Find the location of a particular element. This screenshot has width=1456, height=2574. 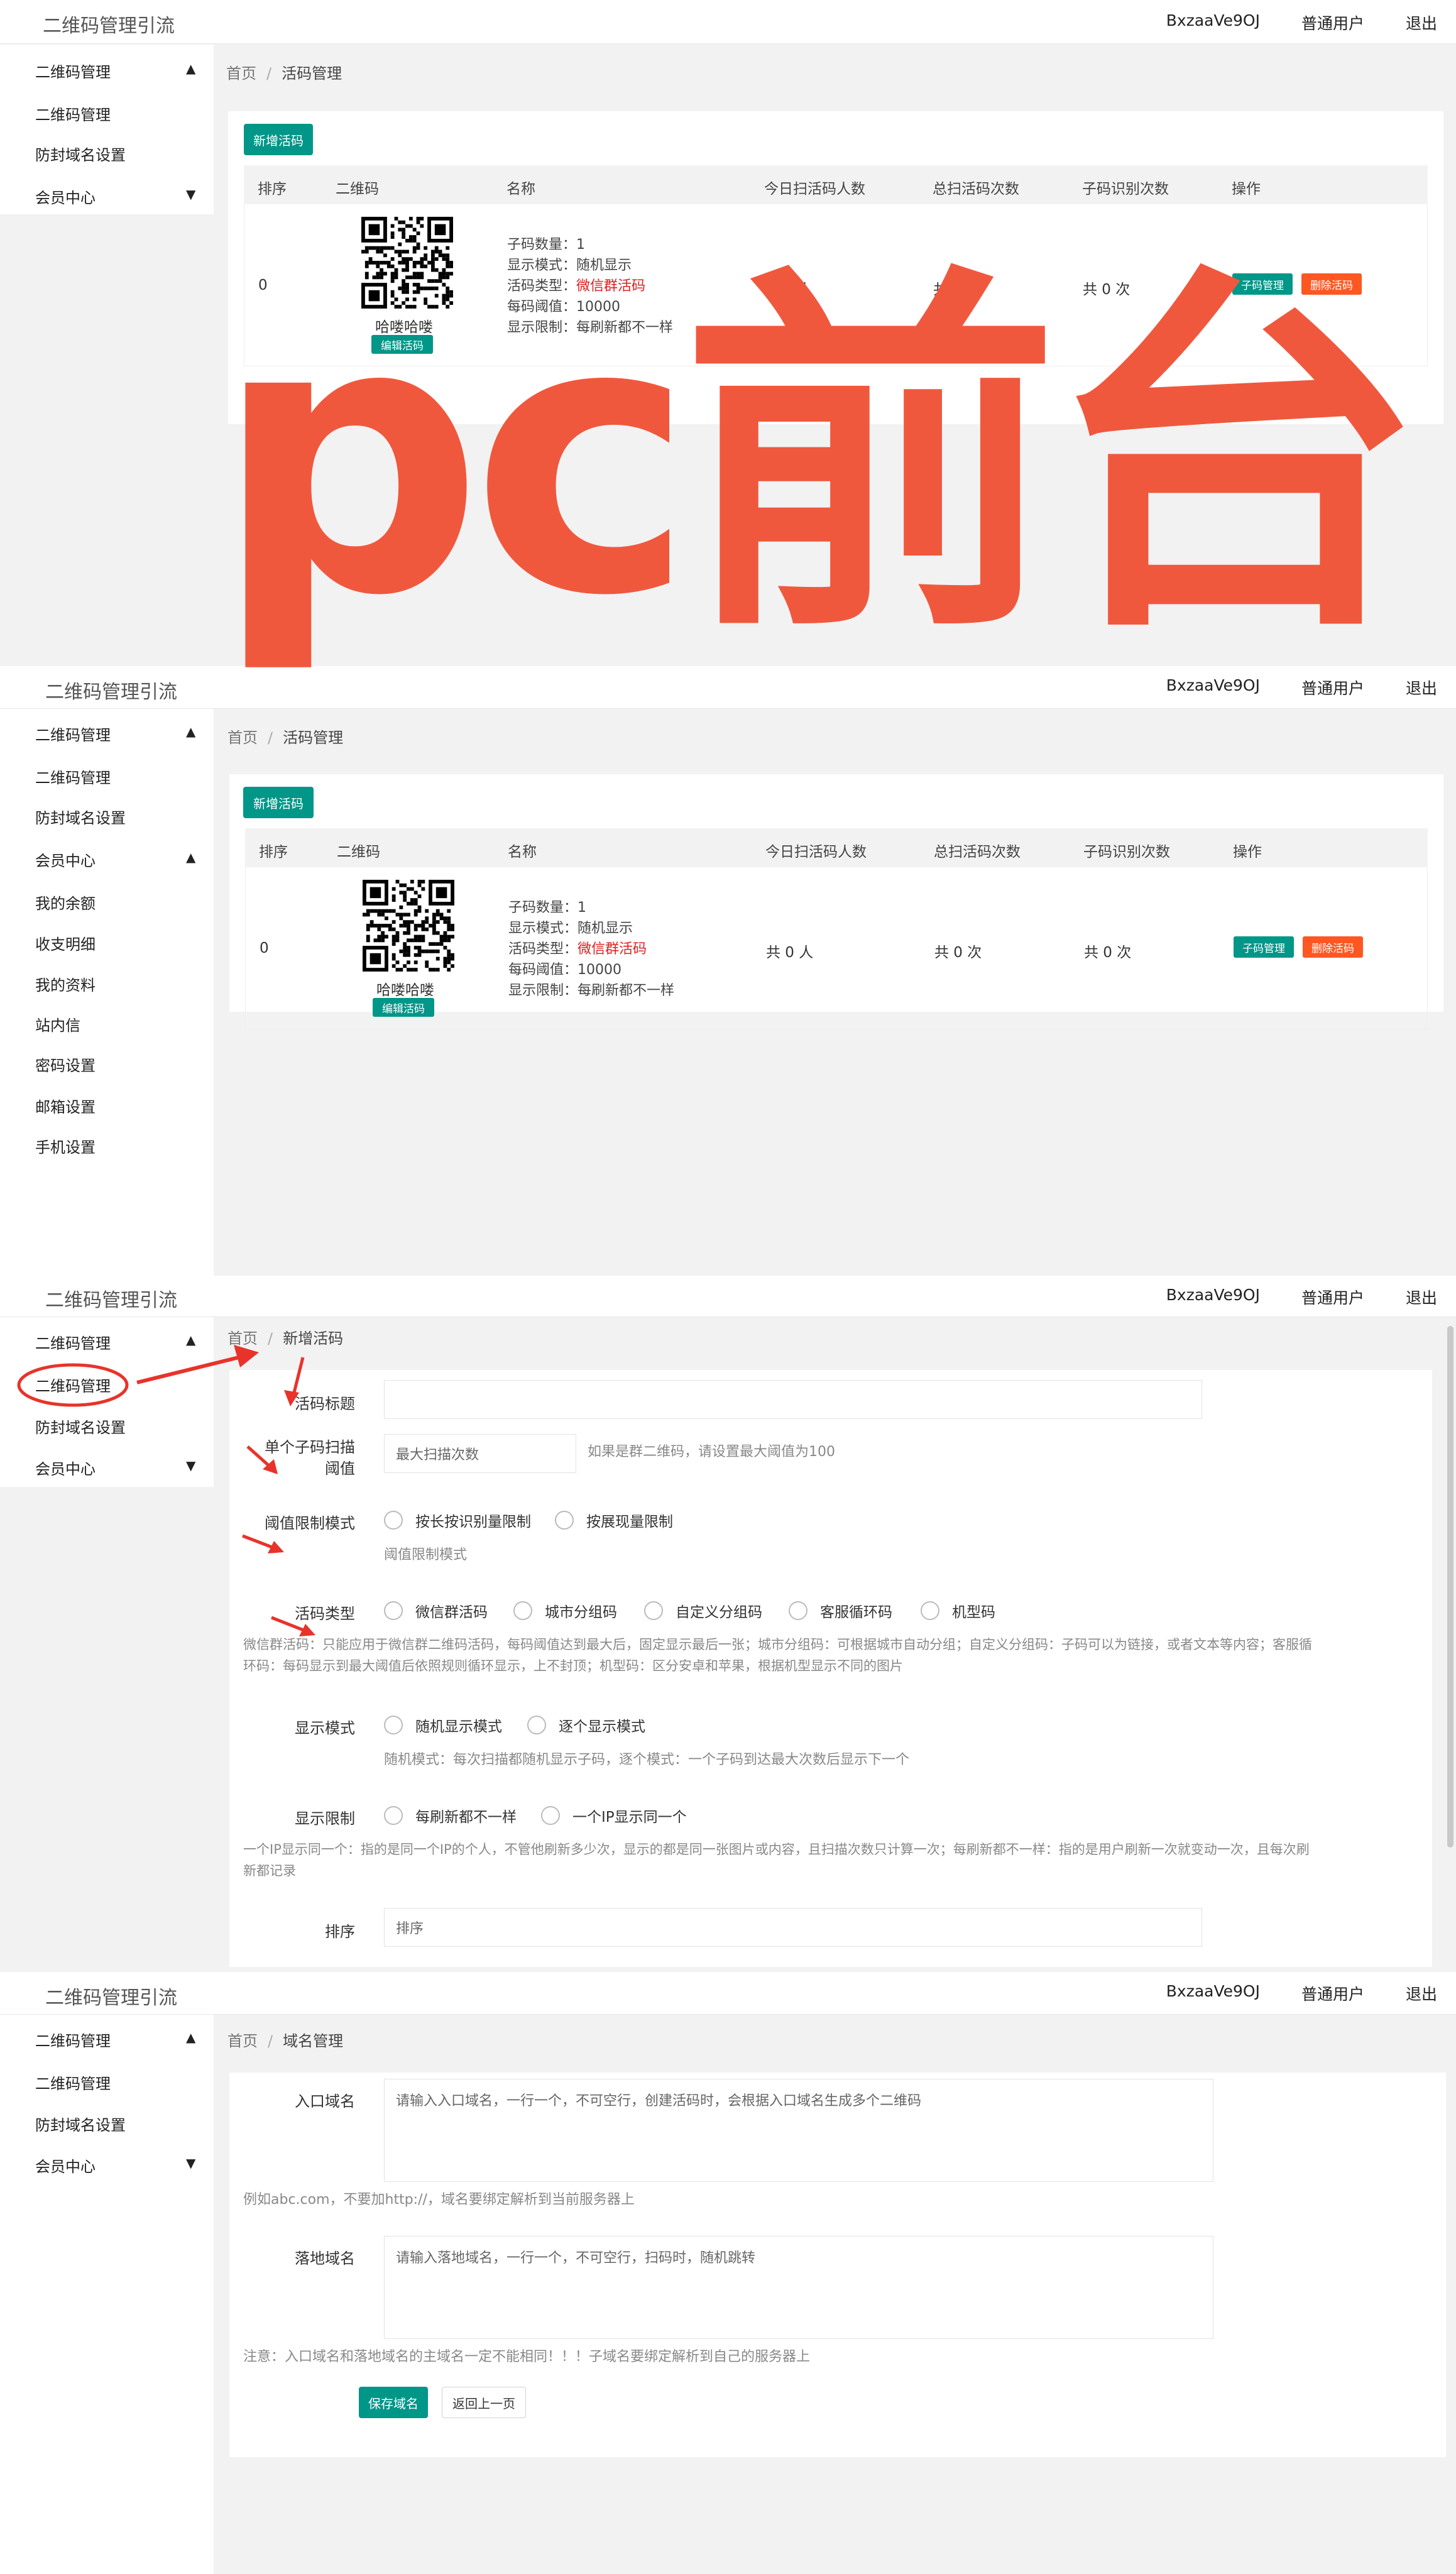

app-logo: 二维码管理引流 is located at coordinates (111, 692).